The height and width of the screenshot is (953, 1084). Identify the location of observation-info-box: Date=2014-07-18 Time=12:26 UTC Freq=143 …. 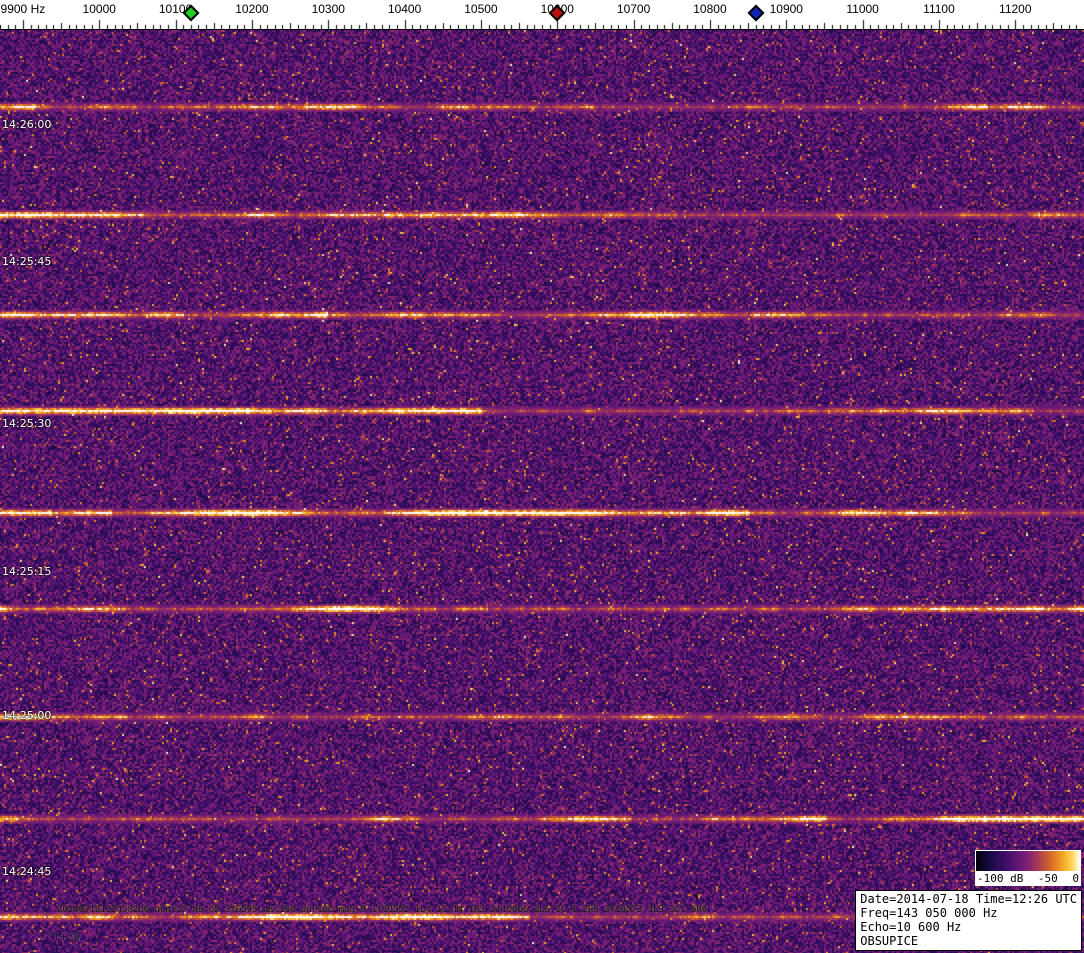
(968, 920).